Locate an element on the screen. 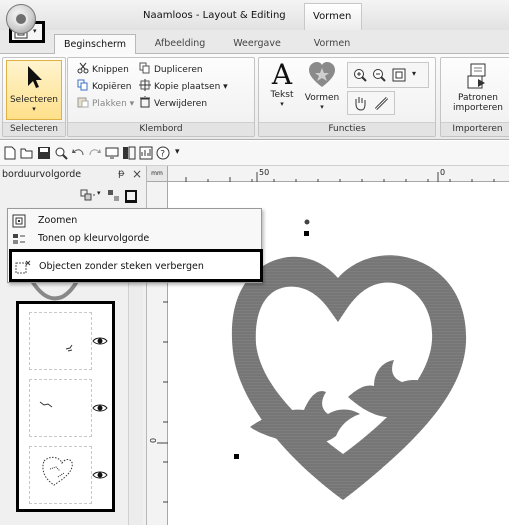 This screenshot has width=509, height=525. ribbon-tabs: Beginscherm Afbeelding Weergave Vormen is located at coordinates (254, 42).